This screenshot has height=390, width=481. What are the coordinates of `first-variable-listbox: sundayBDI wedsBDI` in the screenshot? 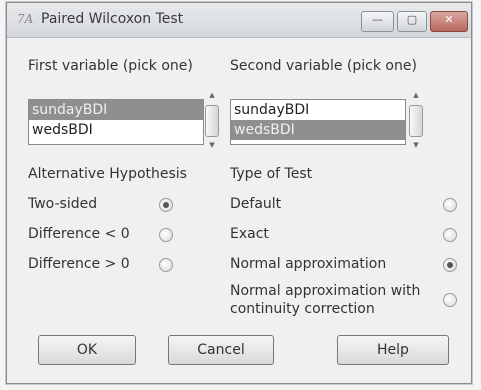 It's located at (116, 122).